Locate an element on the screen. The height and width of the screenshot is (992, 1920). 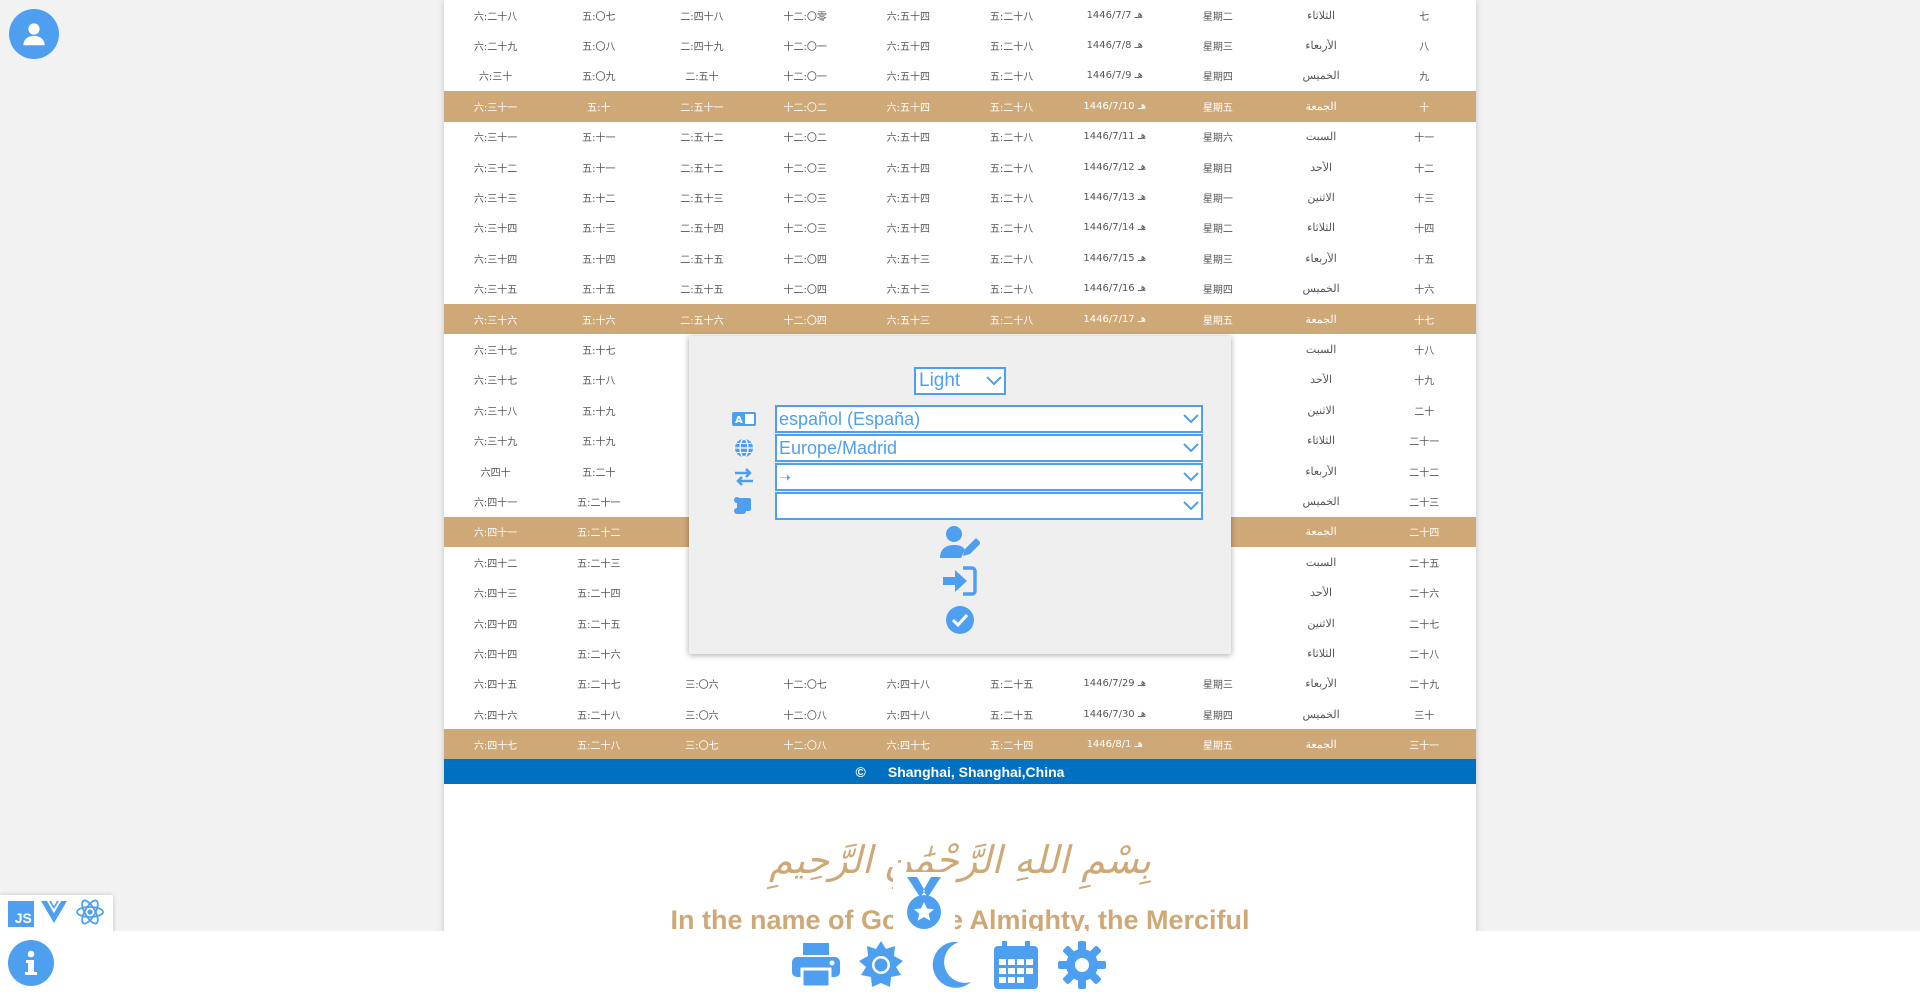
table-cell: 1446/7/14 هـ is located at coordinates (1115, 228).